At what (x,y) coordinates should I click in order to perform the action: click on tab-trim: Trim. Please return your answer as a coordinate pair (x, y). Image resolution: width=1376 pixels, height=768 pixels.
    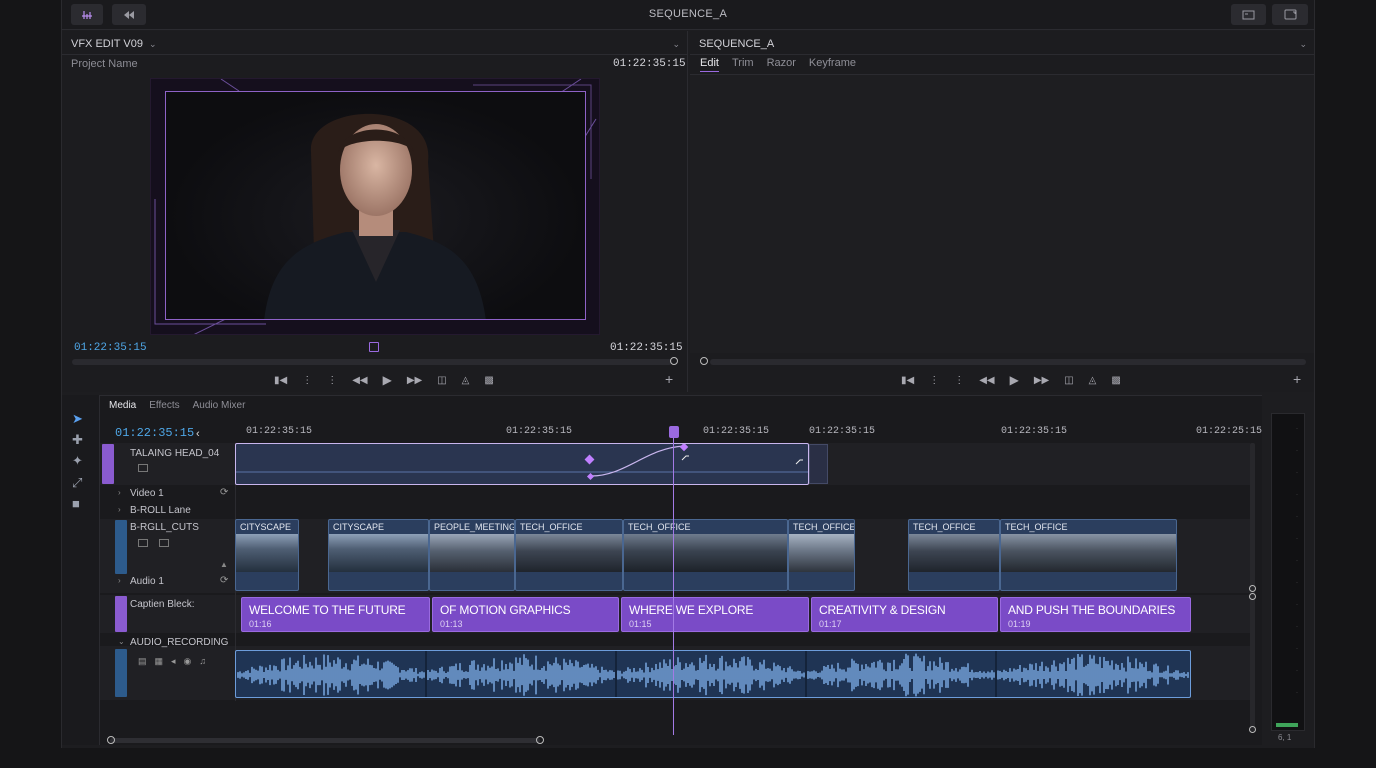
    Looking at the image, I should click on (743, 64).